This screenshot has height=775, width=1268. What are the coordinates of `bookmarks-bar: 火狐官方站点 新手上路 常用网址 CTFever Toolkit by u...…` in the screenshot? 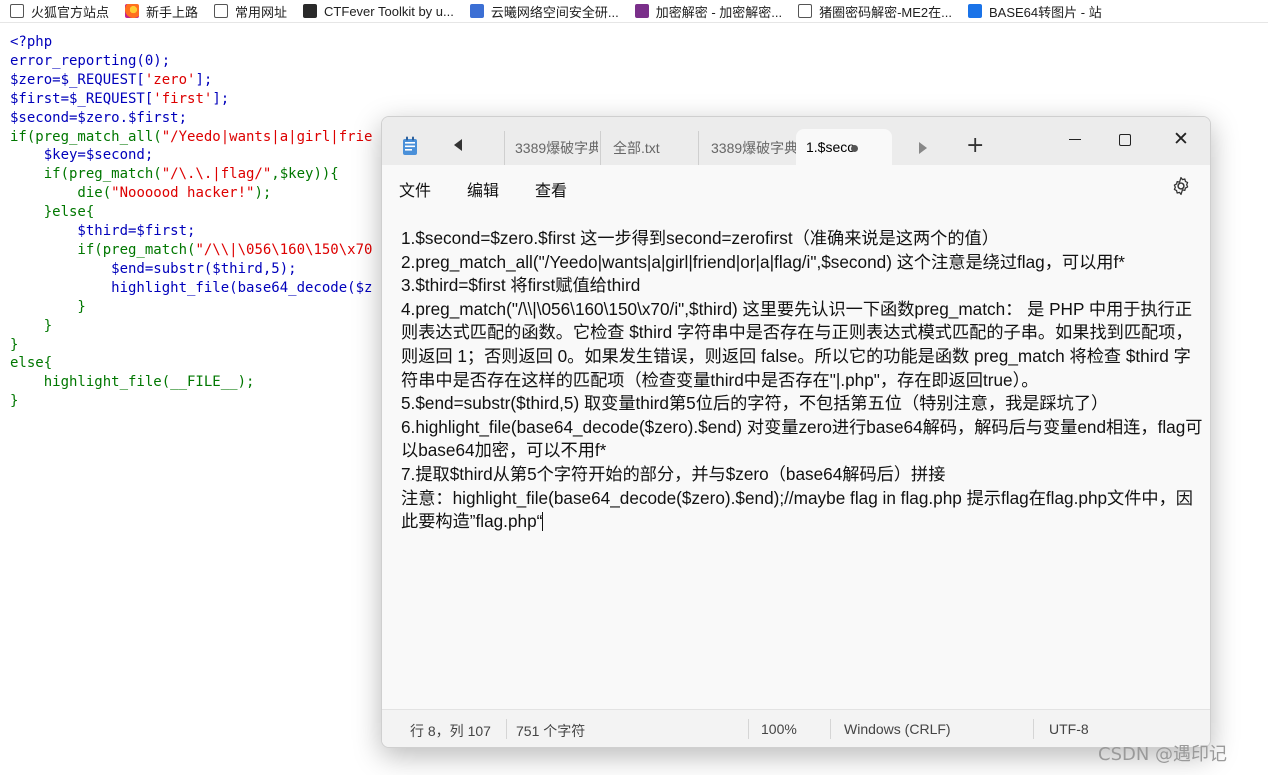 It's located at (634, 11).